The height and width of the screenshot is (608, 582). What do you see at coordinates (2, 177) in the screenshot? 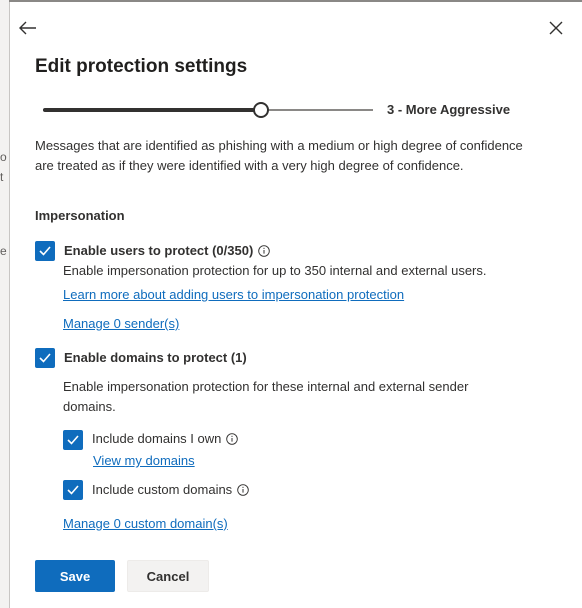
I see `background-text: t` at bounding box center [2, 177].